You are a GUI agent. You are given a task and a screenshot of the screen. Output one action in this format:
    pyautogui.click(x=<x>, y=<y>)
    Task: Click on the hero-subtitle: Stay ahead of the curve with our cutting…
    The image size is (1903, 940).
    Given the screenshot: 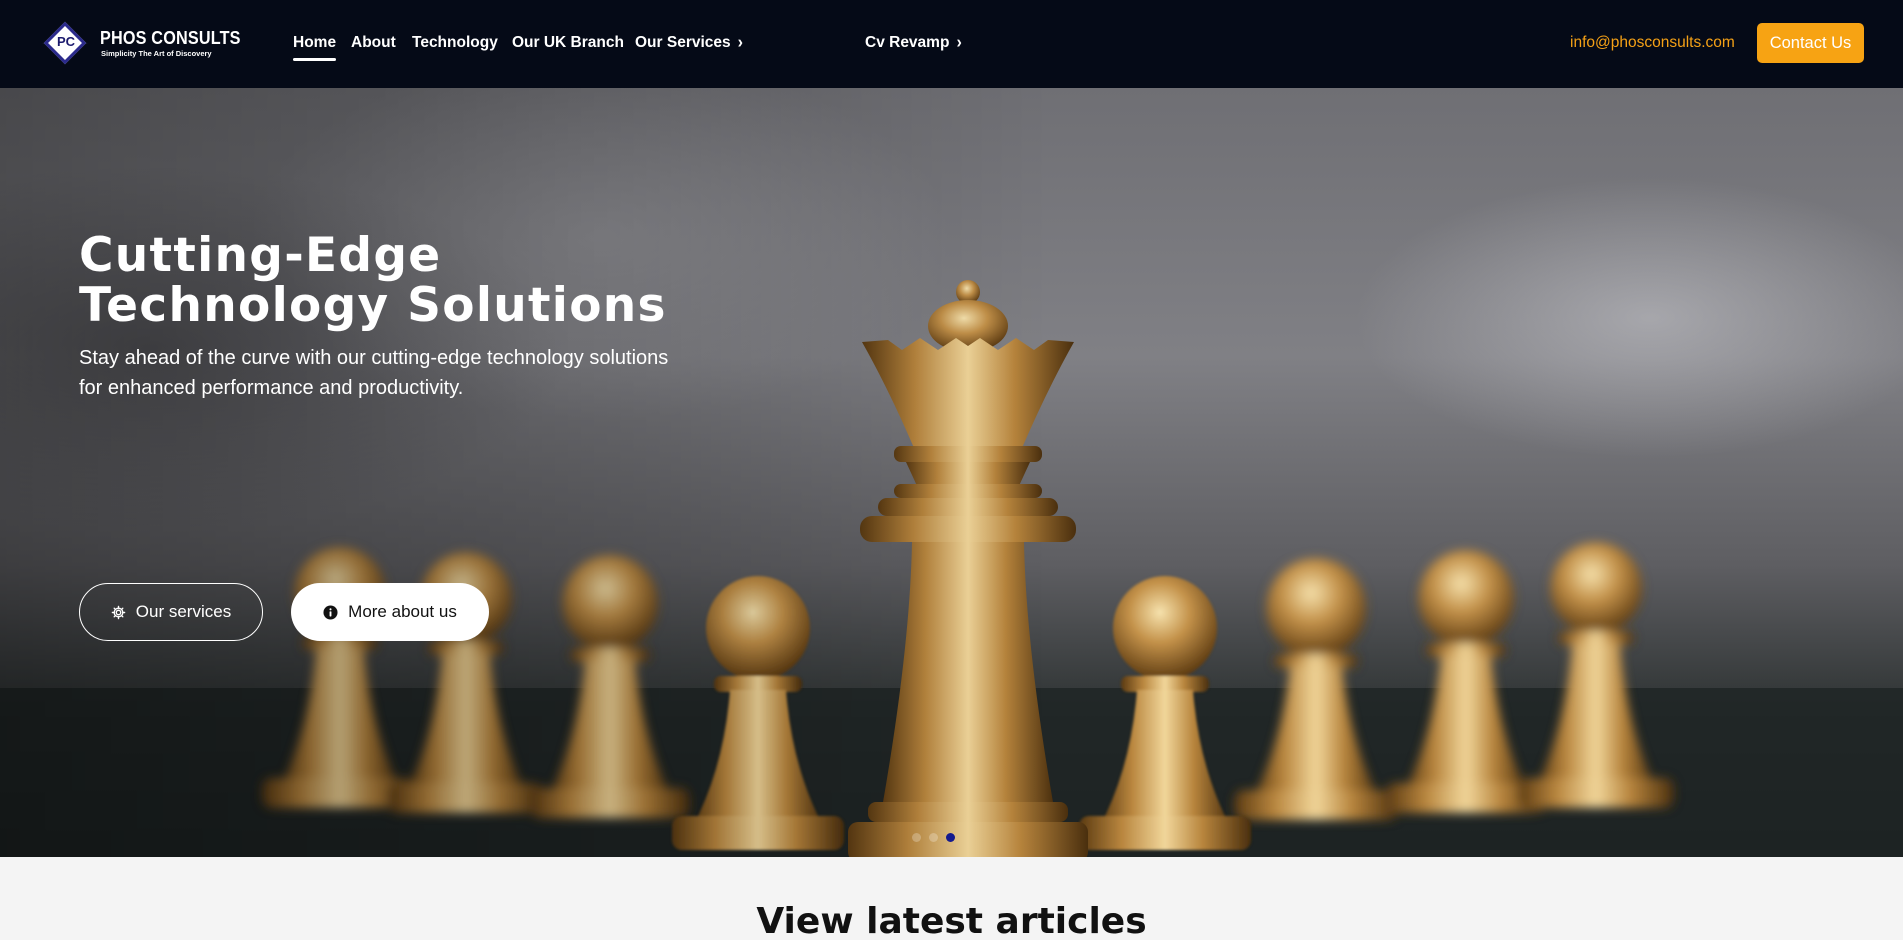 What is the action you would take?
    pyautogui.click(x=374, y=373)
    